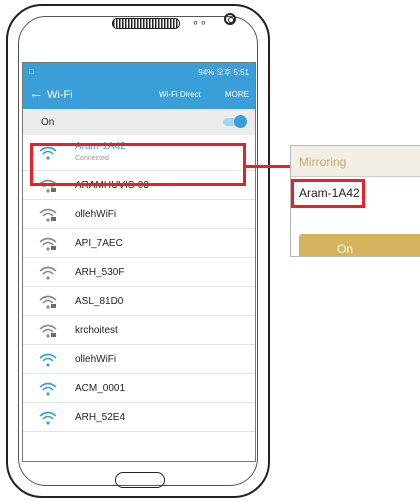 This screenshot has height=502, width=420. I want to click on wifi-network-item: ACM_0001, so click(139, 388).